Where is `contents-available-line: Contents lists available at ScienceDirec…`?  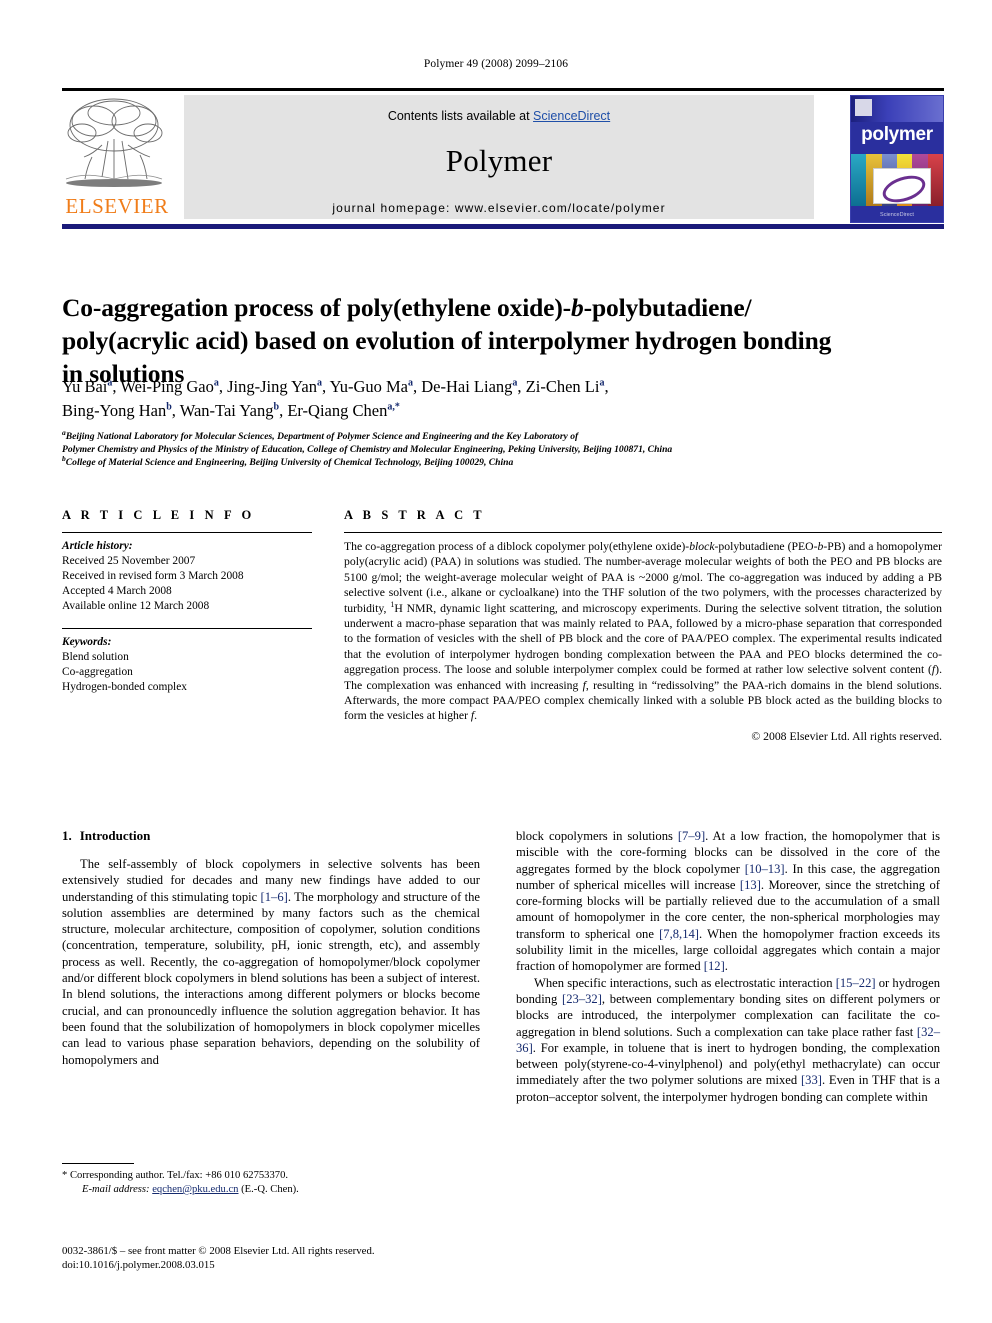 contents-available-line: Contents lists available at ScienceDirec… is located at coordinates (499, 109).